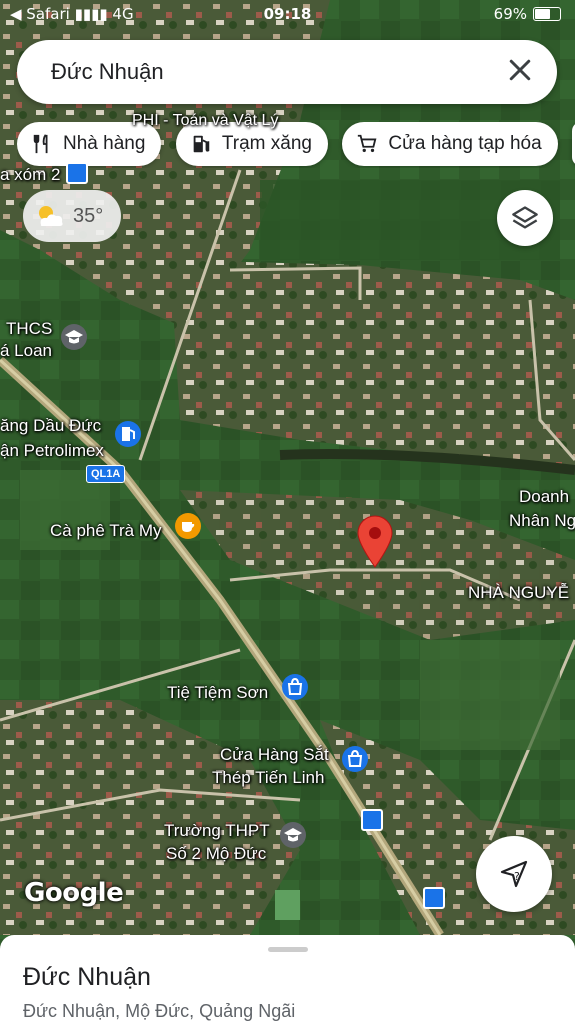  What do you see at coordinates (88, 215) in the screenshot?
I see `temperature: 35°` at bounding box center [88, 215].